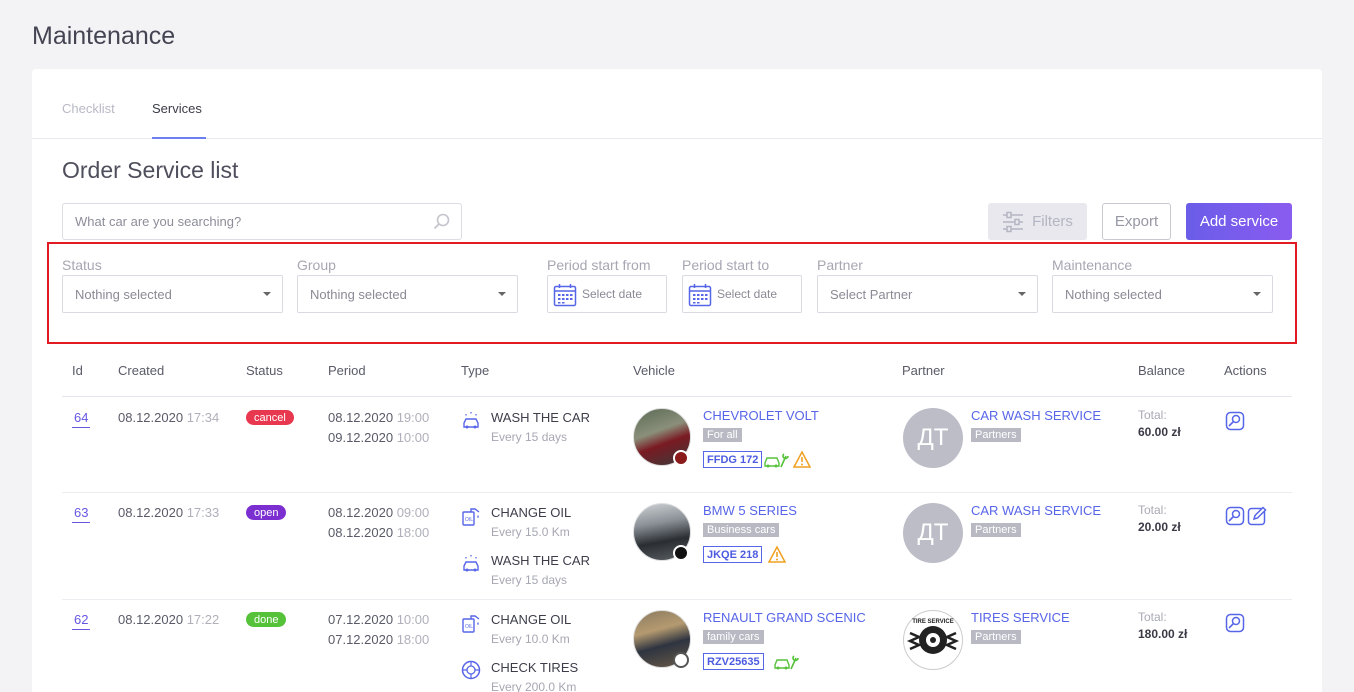  Describe the element at coordinates (413, 417) in the screenshot. I see `period-start-time: 19:00` at that location.